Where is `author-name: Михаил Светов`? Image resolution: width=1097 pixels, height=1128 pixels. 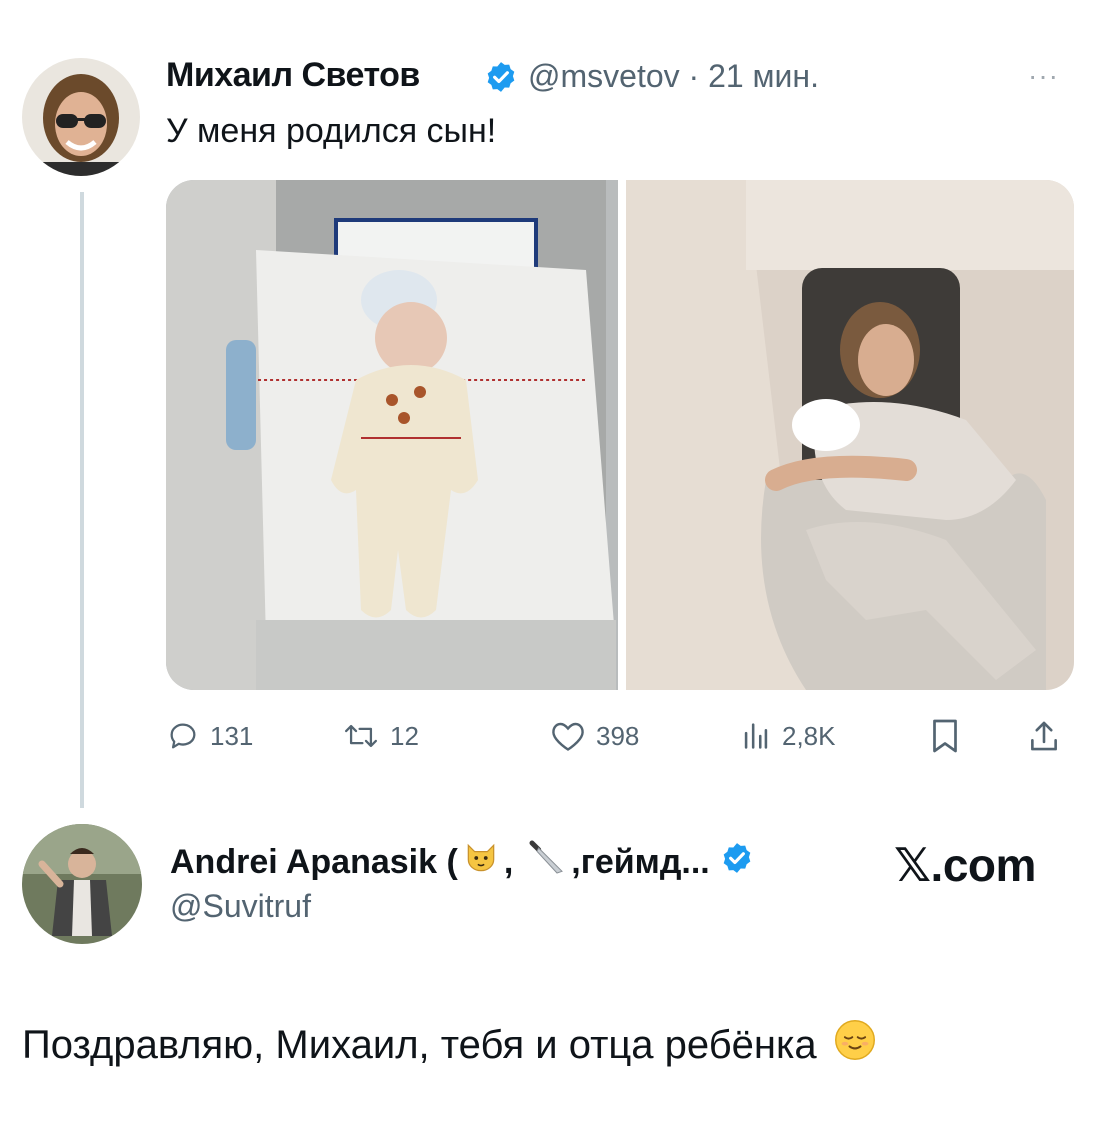 author-name: Михаил Светов is located at coordinates (293, 75).